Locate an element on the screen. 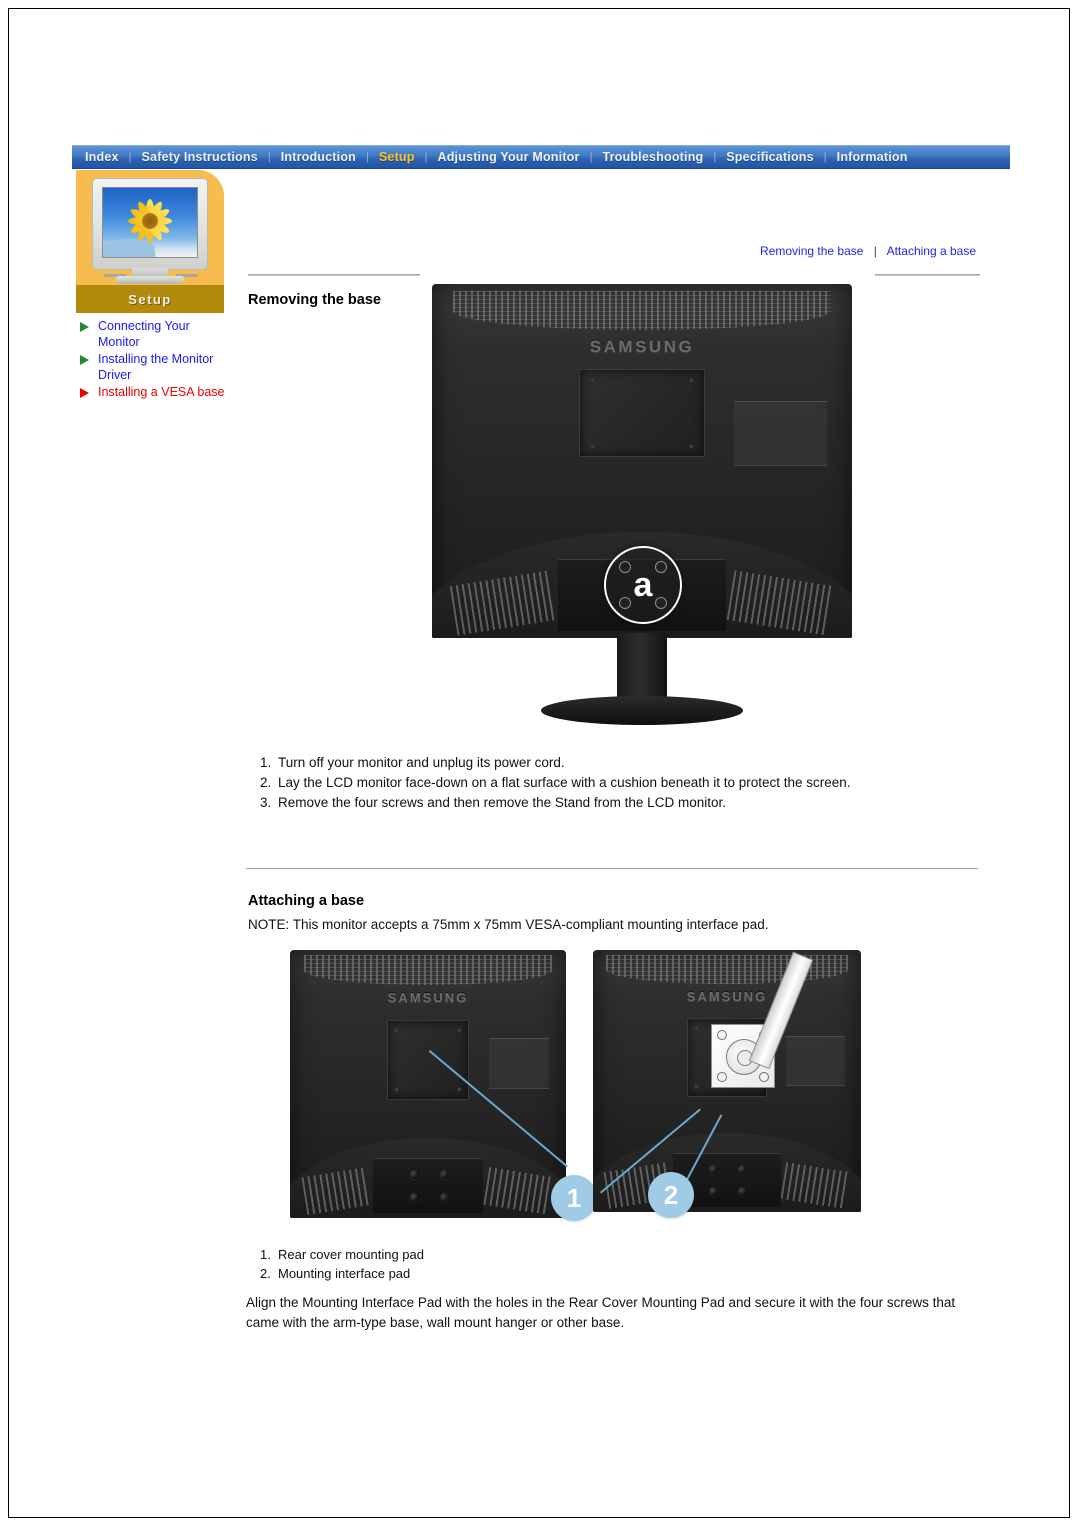  legend-text: Rear cover mounting pad is located at coordinates (351, 1254).